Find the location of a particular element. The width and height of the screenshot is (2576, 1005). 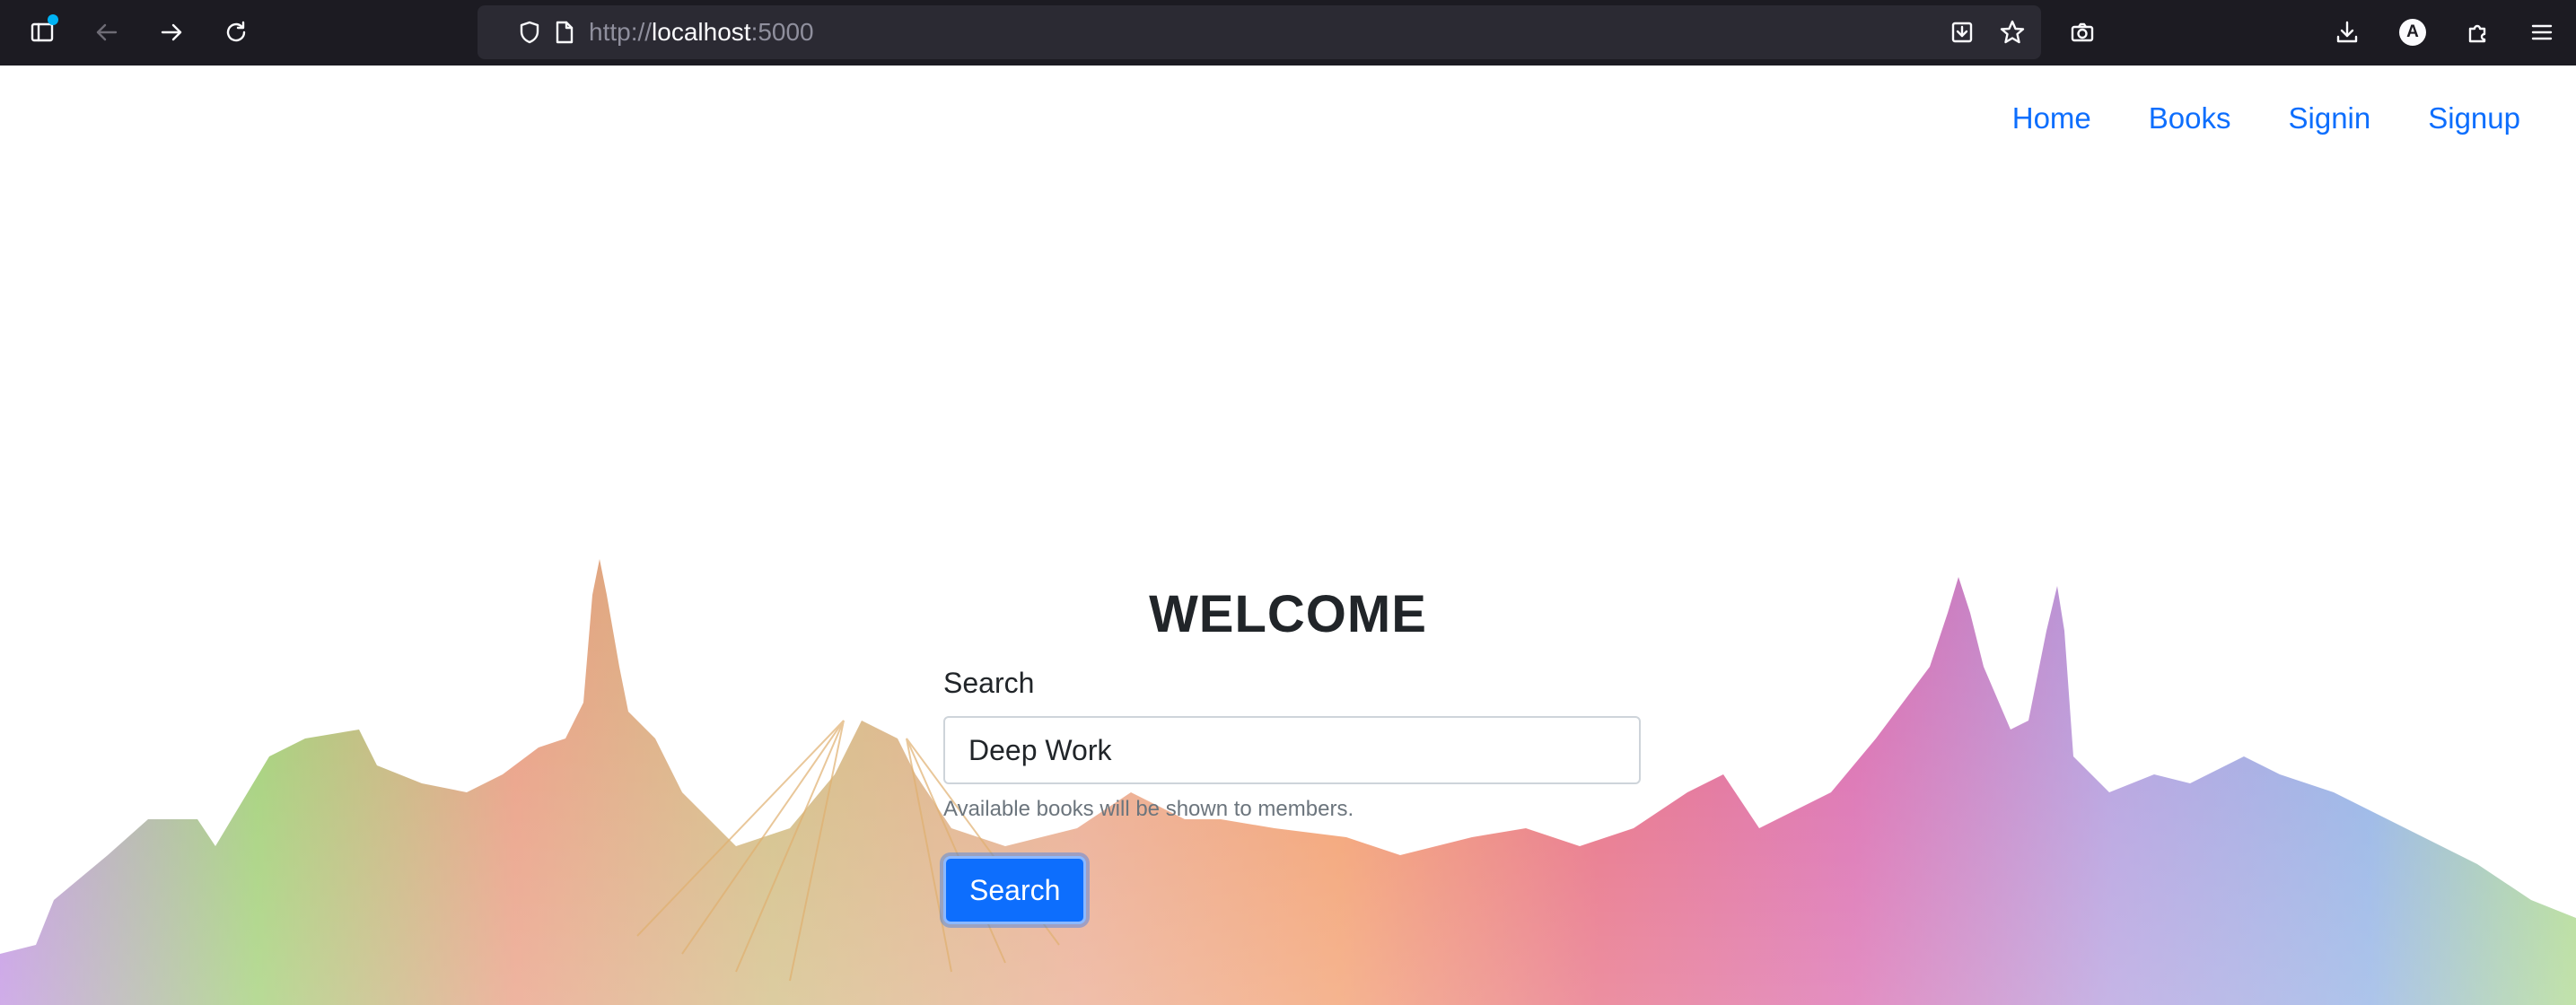

forward-button is located at coordinates (171, 33).